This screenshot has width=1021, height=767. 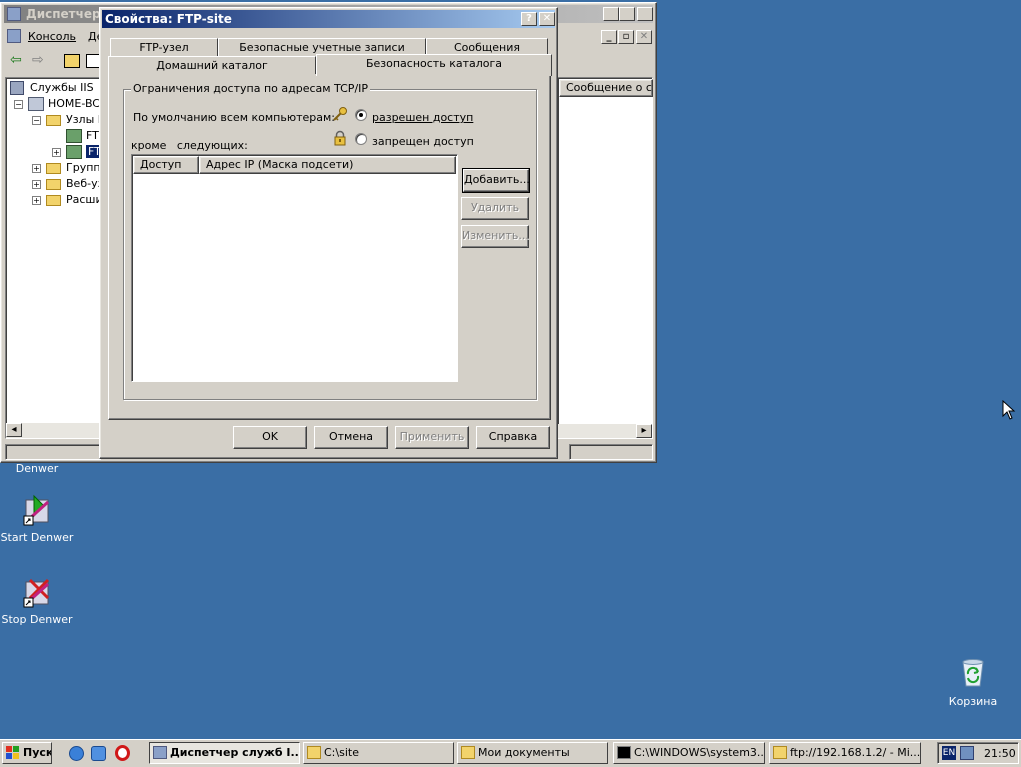 I want to click on task-my-documents: Мои документы, so click(x=532, y=753).